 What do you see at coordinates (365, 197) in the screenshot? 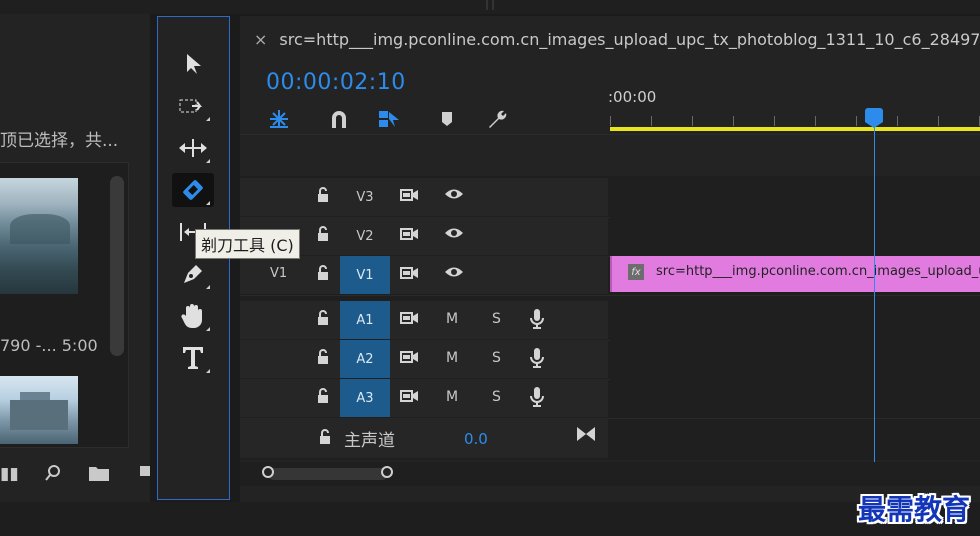
I see `track-label: V3` at bounding box center [365, 197].